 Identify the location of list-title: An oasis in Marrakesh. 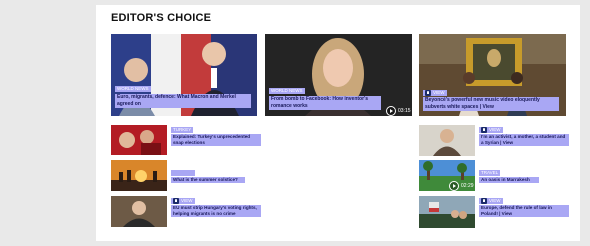
(509, 180).